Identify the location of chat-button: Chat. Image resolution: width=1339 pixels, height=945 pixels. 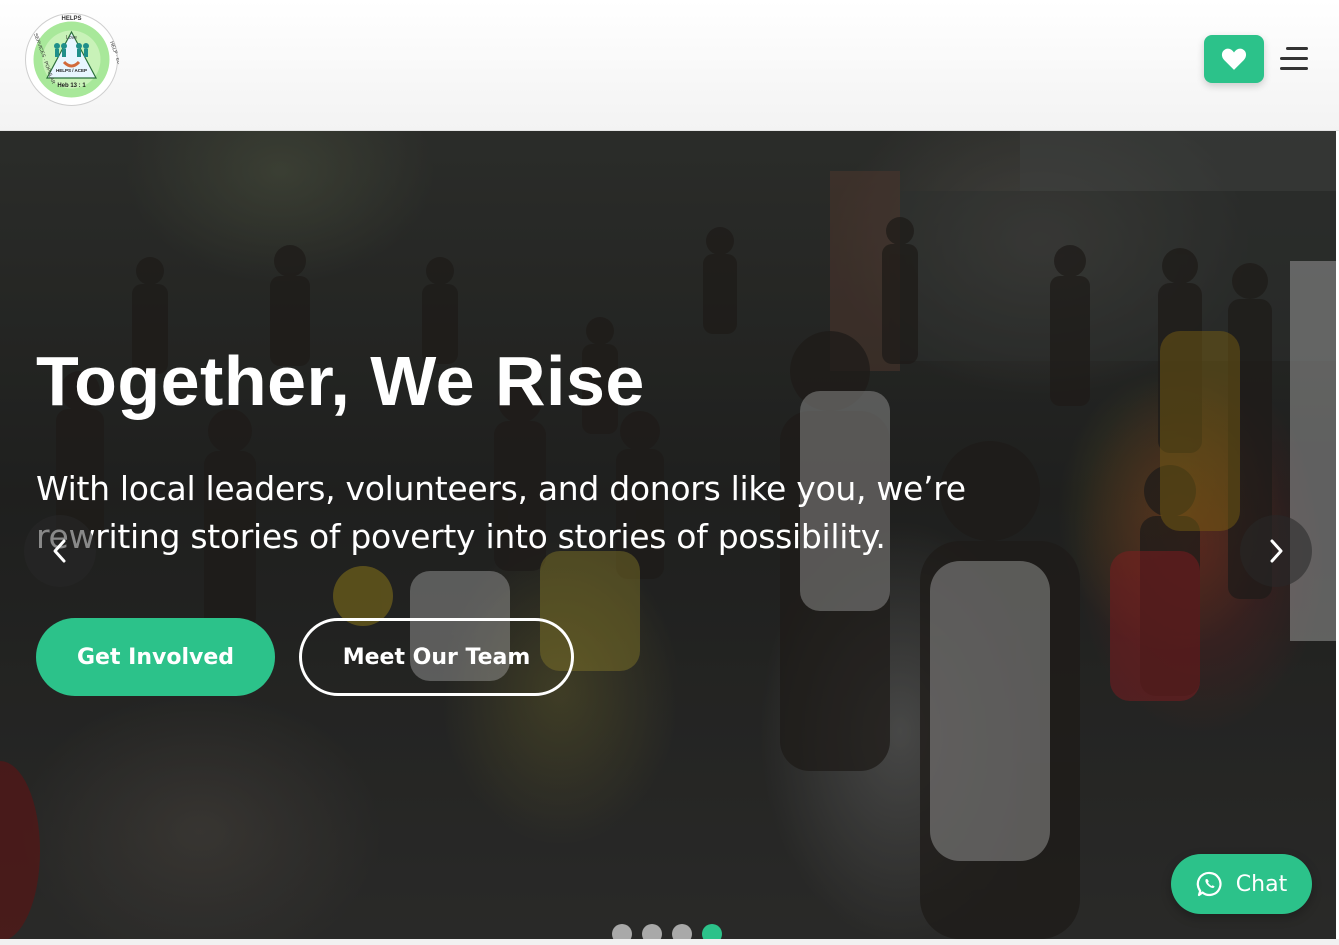
(1241, 884).